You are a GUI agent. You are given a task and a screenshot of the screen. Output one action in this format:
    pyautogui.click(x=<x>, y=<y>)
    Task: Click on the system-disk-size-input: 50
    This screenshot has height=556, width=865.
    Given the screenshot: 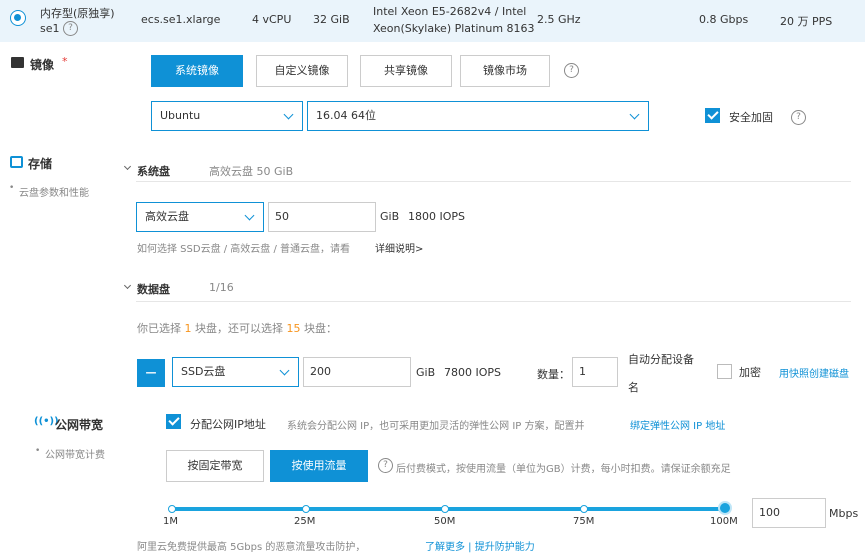 What is the action you would take?
    pyautogui.click(x=322, y=217)
    